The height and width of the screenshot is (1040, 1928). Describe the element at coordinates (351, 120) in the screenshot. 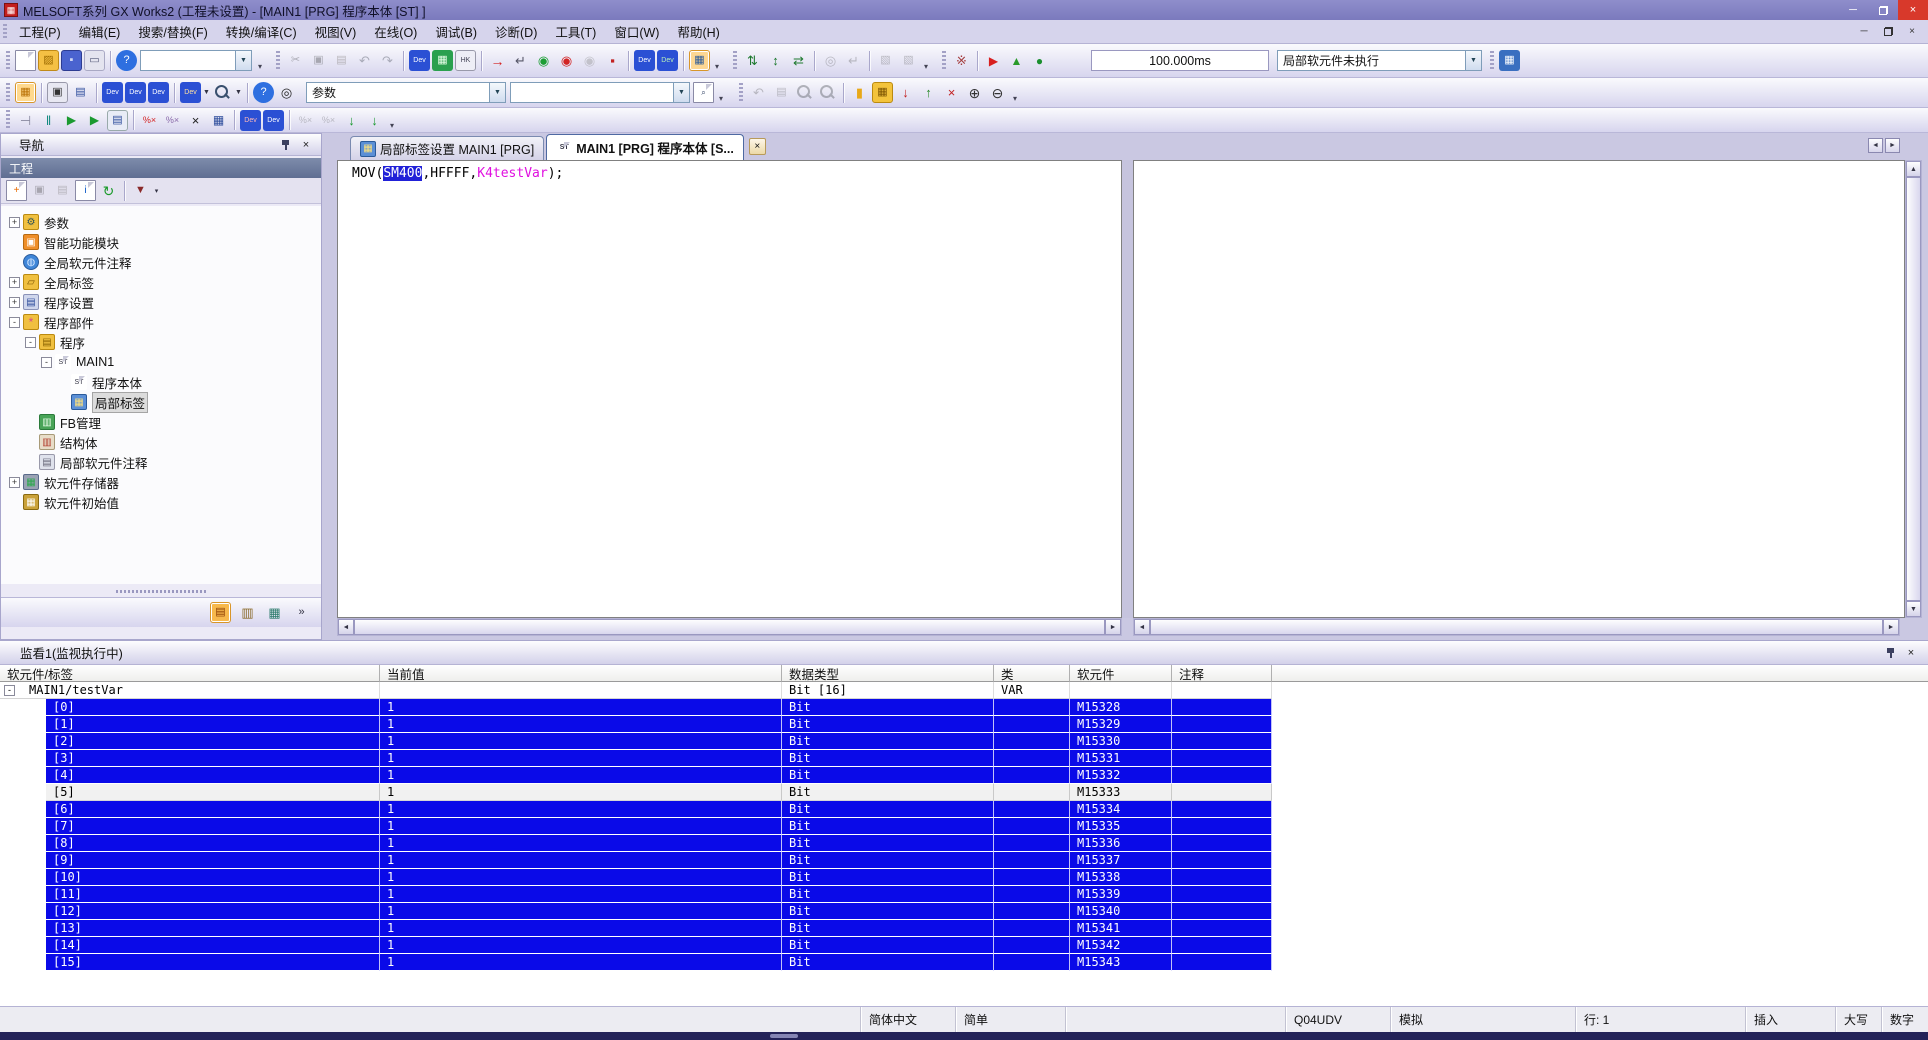

I see `exec-cancel-all-icon: ↓` at that location.